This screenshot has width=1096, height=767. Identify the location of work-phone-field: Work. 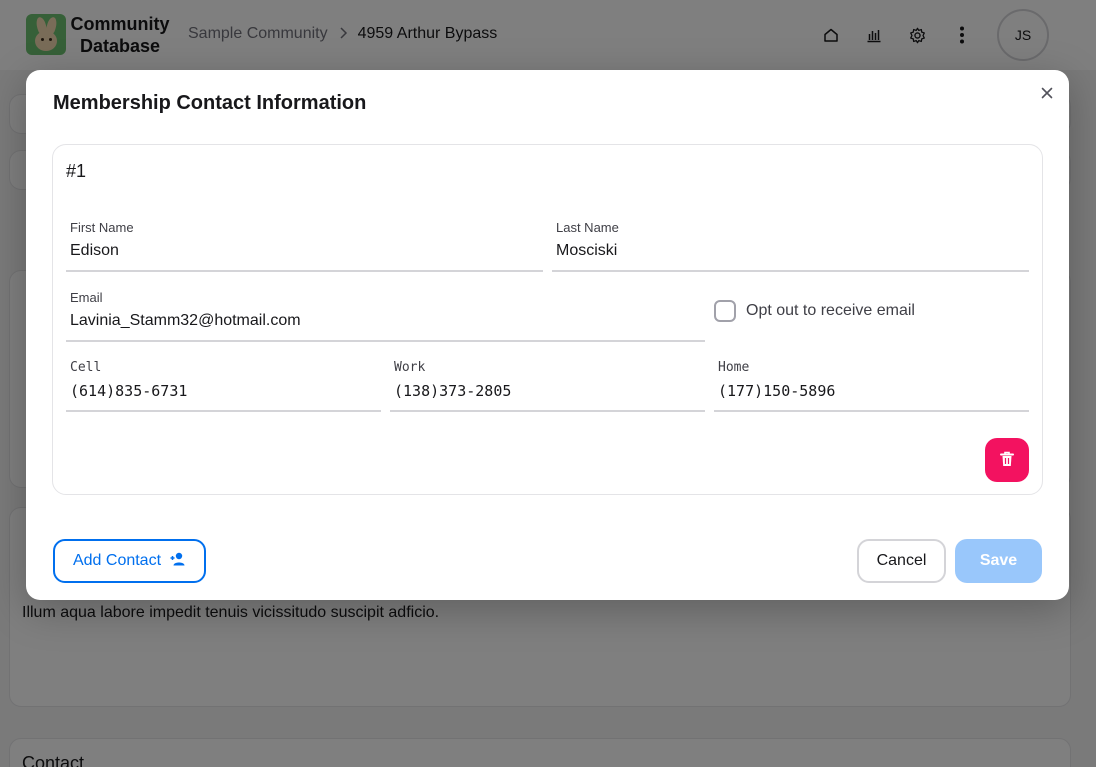
(547, 386).